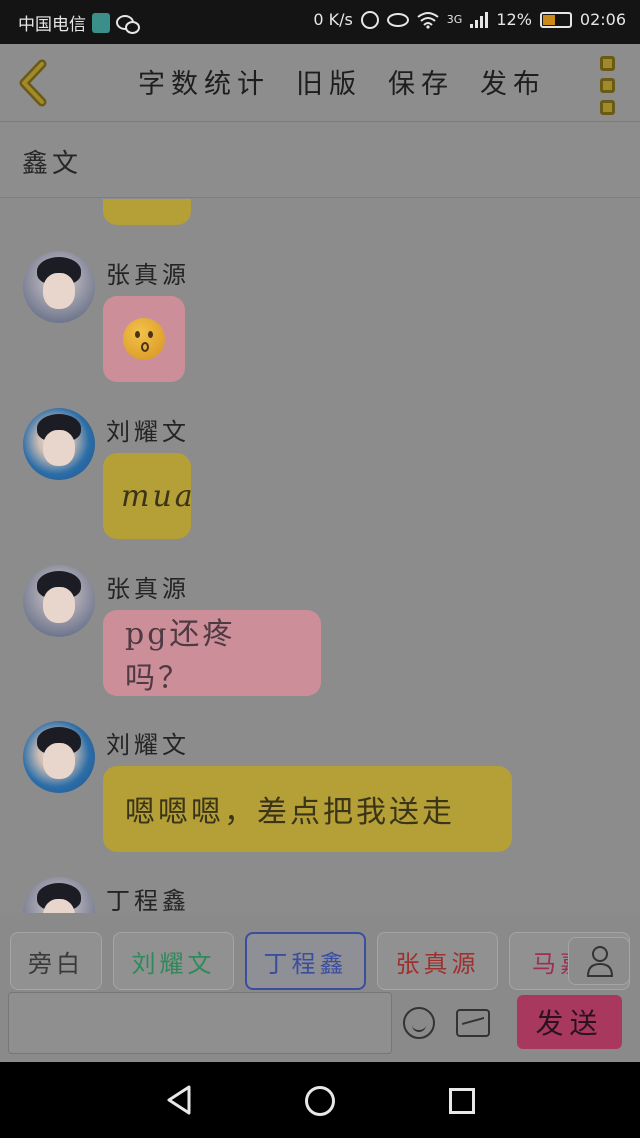  I want to click on message-text: pg还疼吗？, so click(180, 656).